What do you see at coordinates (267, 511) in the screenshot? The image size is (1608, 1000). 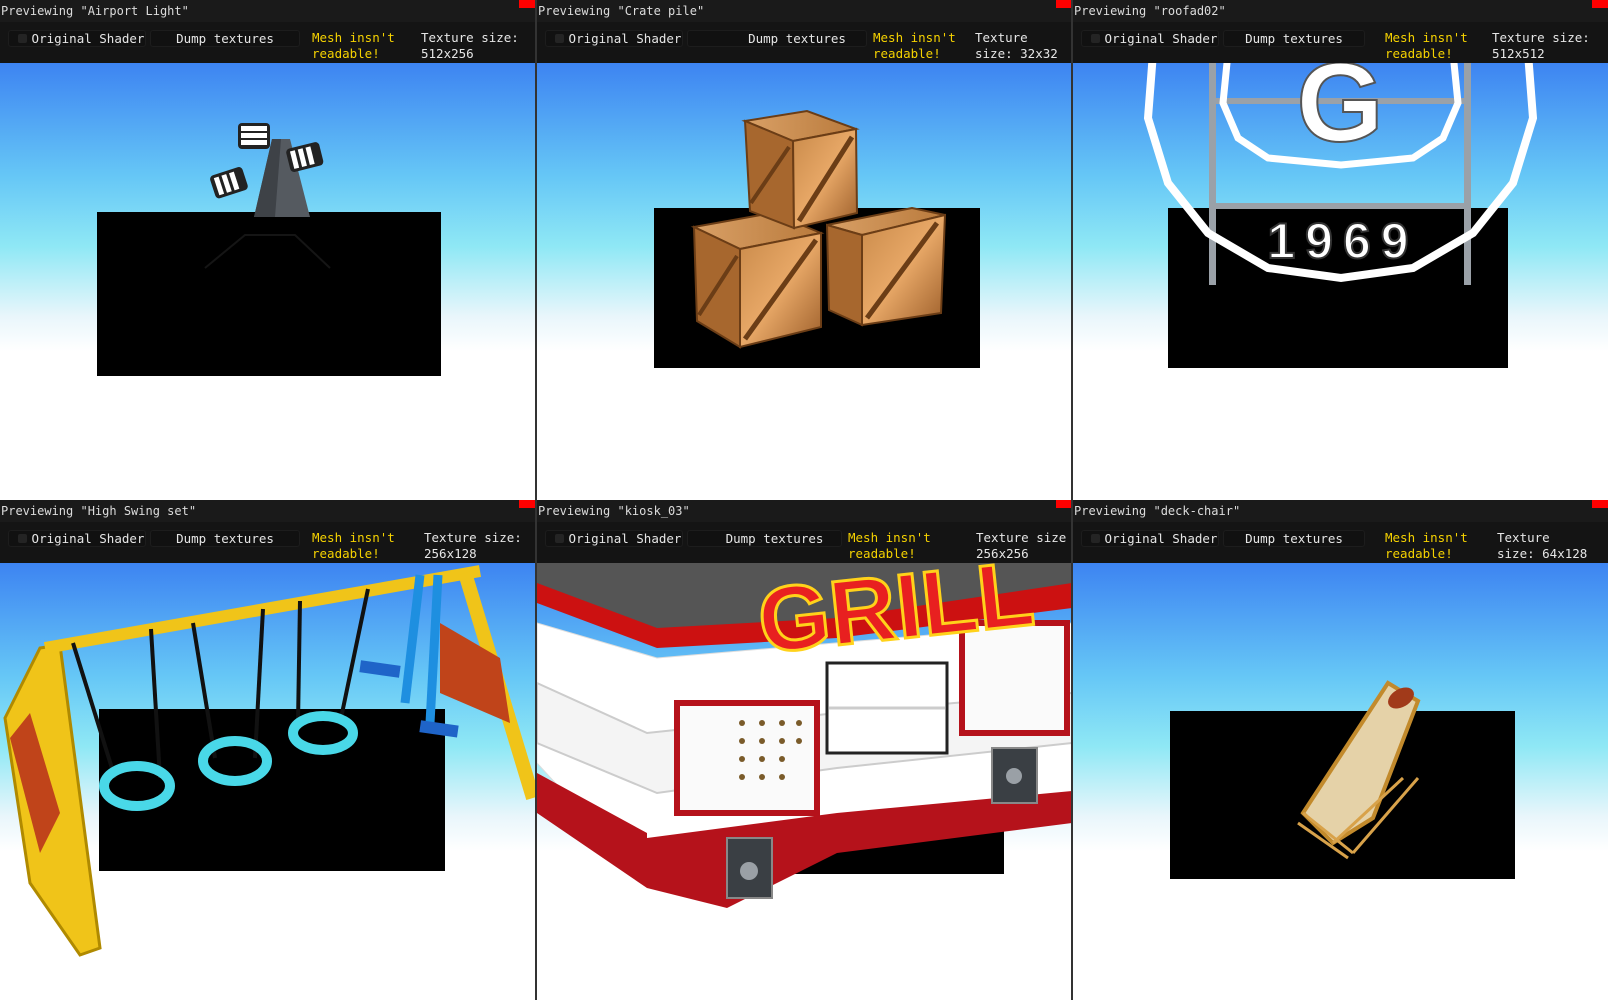 I see `panel-title: Previewing "High Swing set"` at bounding box center [267, 511].